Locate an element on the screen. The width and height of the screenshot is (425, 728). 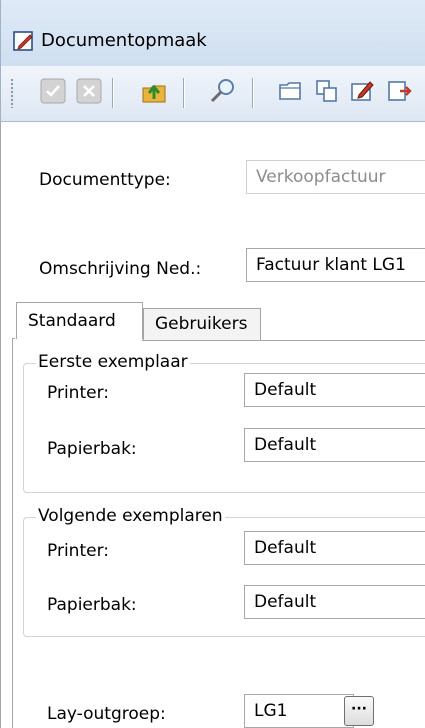
volgende-papierbak-field: Default is located at coordinates (334, 602).